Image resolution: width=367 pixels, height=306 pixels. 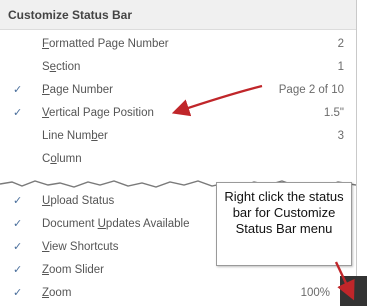 I want to click on menu-item-section: Section 1, so click(x=178, y=68).